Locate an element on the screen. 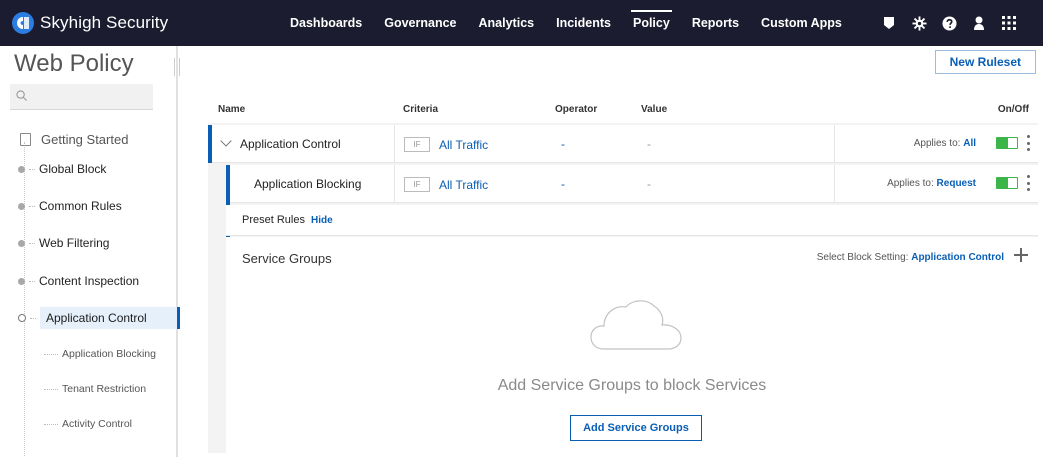 The height and width of the screenshot is (457, 1043). applies-to: Applies to: Request is located at coordinates (931, 183).